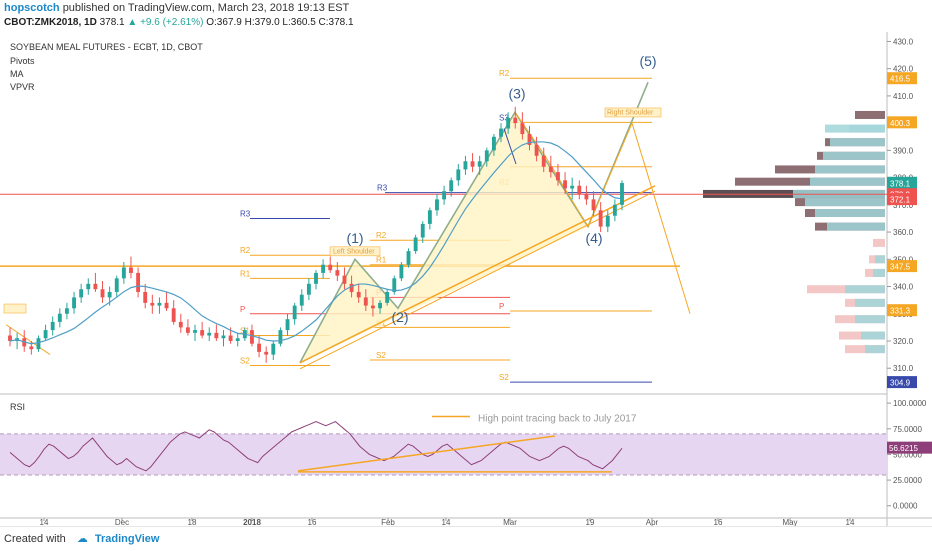  Describe the element at coordinates (903, 287) in the screenshot. I see `y-tick-label: 340.0` at that location.